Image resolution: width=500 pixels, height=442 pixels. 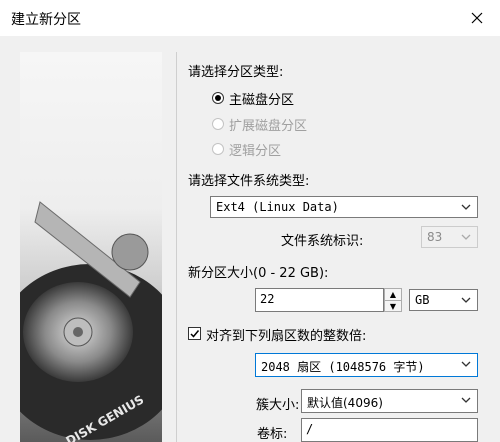 What do you see at coordinates (435, 237) in the screenshot?
I see `filesystem-id-value: 83` at bounding box center [435, 237].